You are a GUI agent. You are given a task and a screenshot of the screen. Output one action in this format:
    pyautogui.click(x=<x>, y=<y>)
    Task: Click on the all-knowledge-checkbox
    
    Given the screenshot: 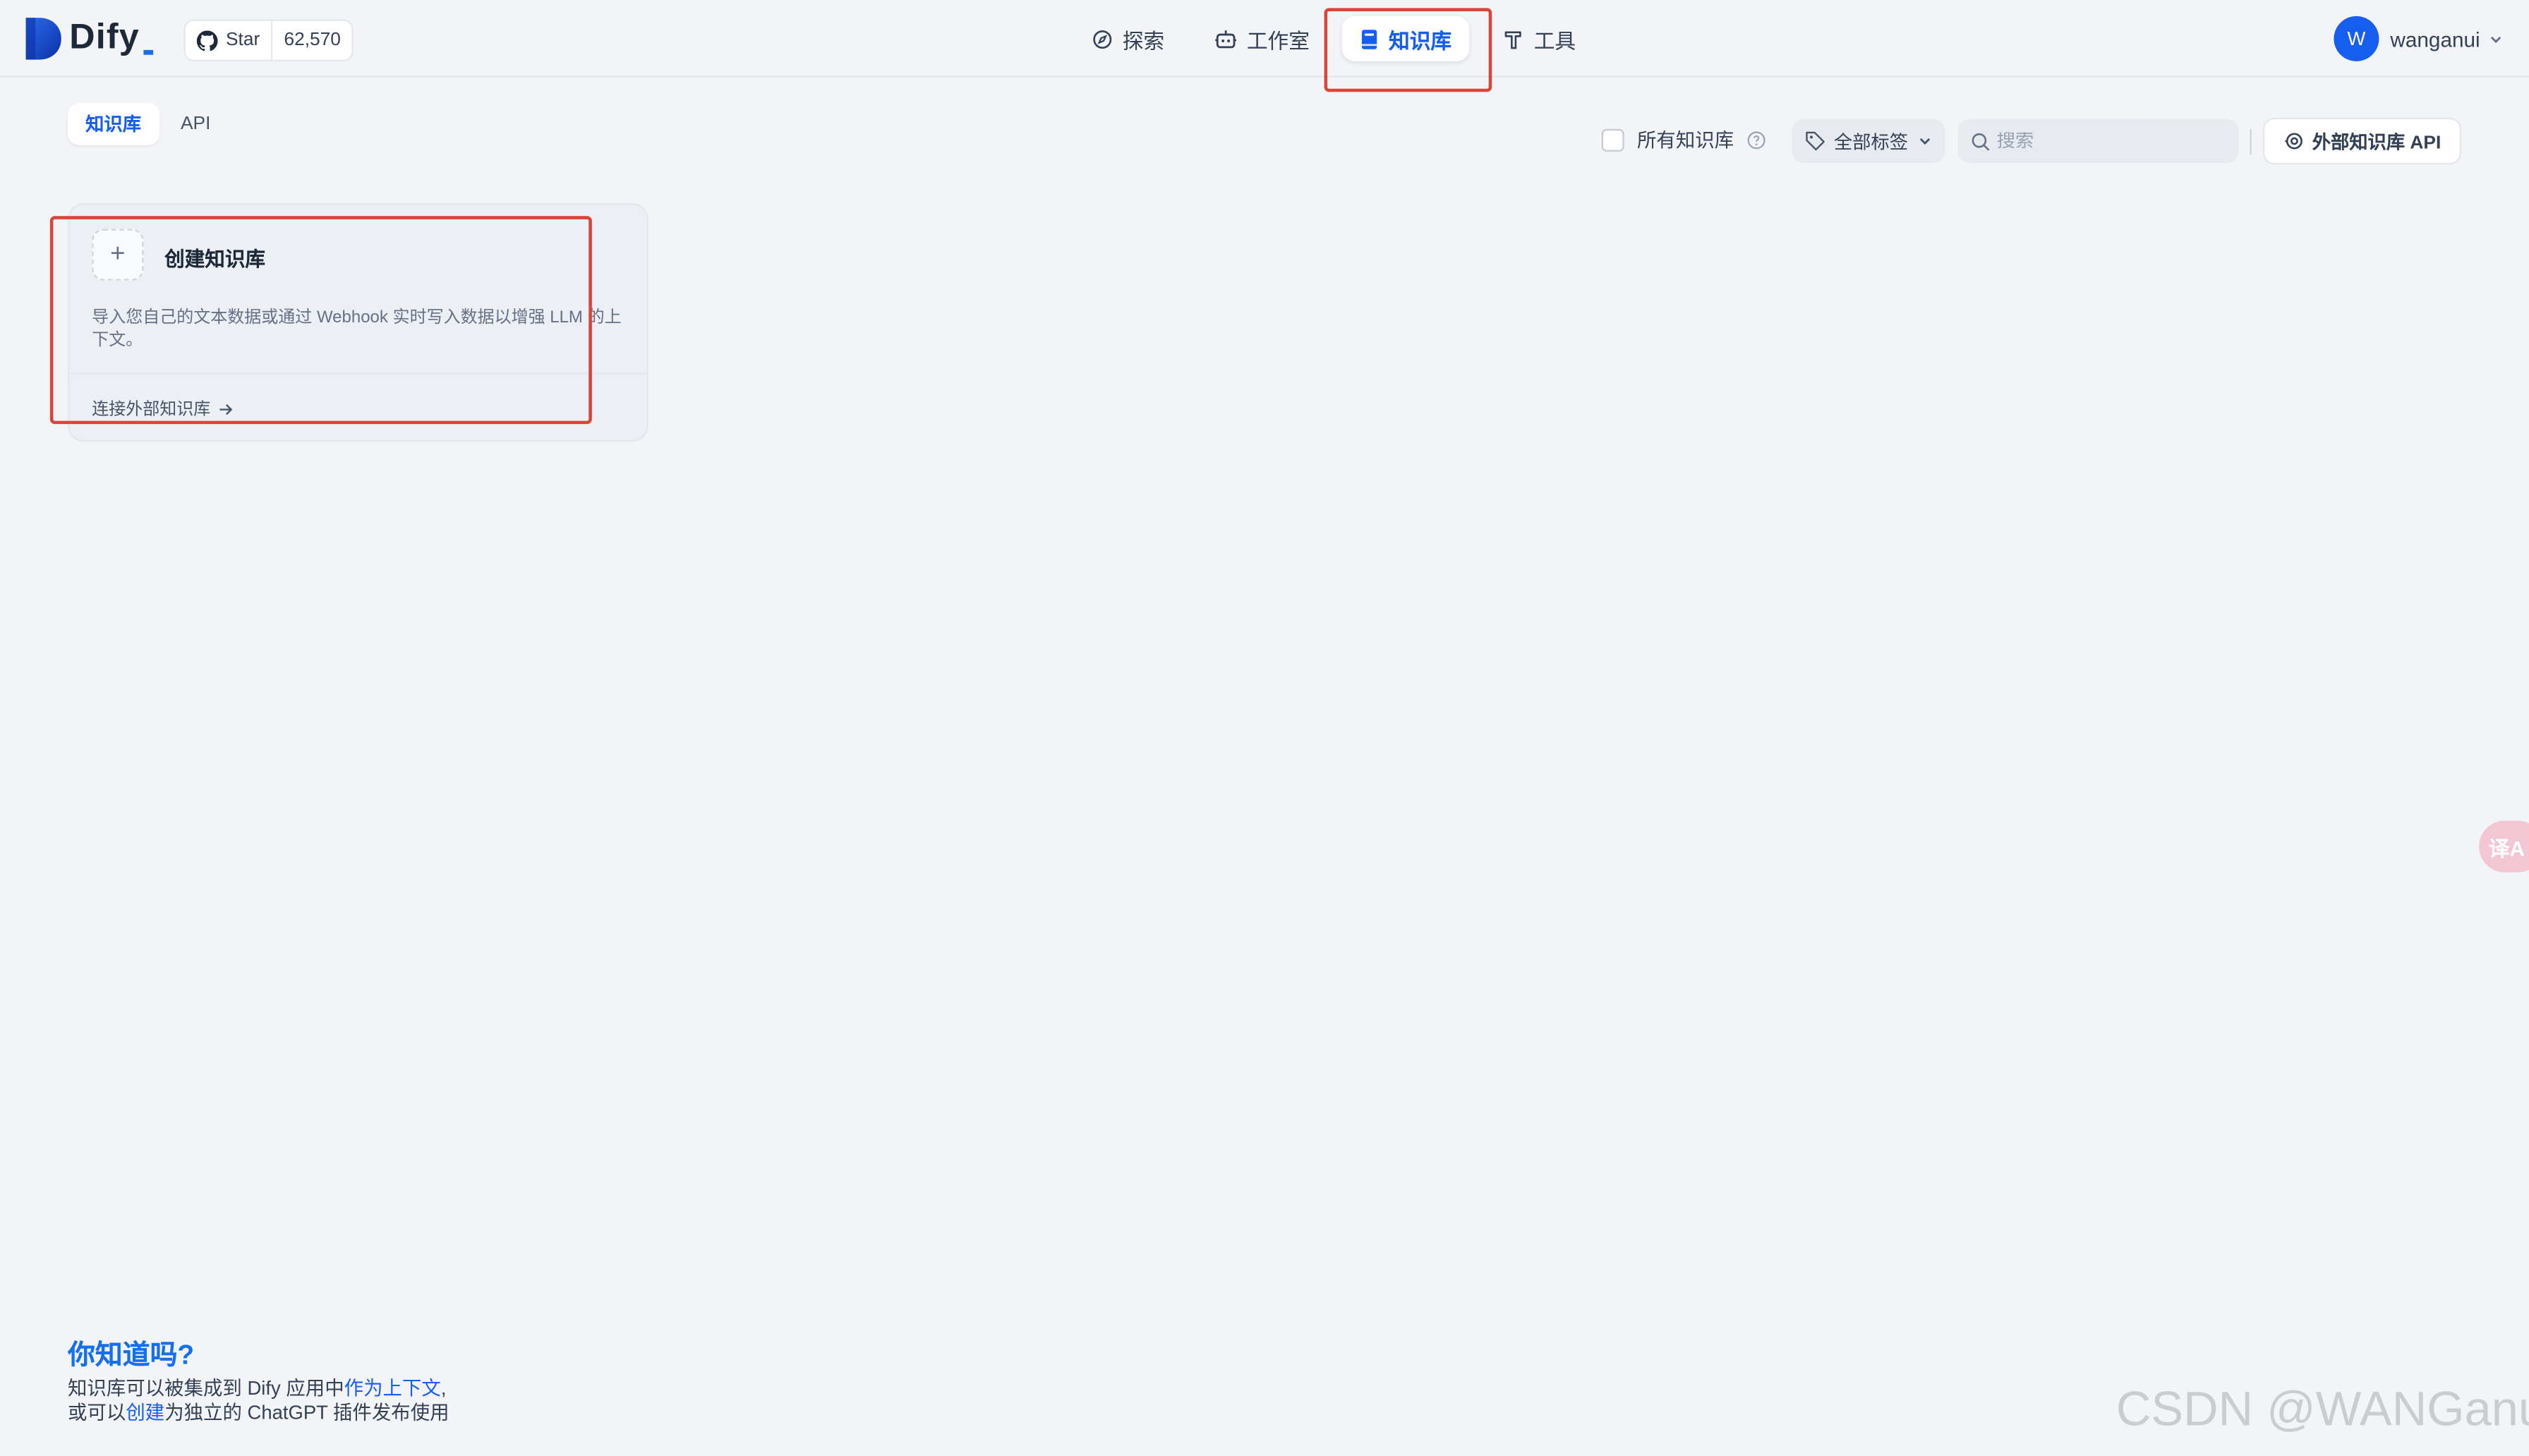 What is the action you would take?
    pyautogui.click(x=1612, y=140)
    